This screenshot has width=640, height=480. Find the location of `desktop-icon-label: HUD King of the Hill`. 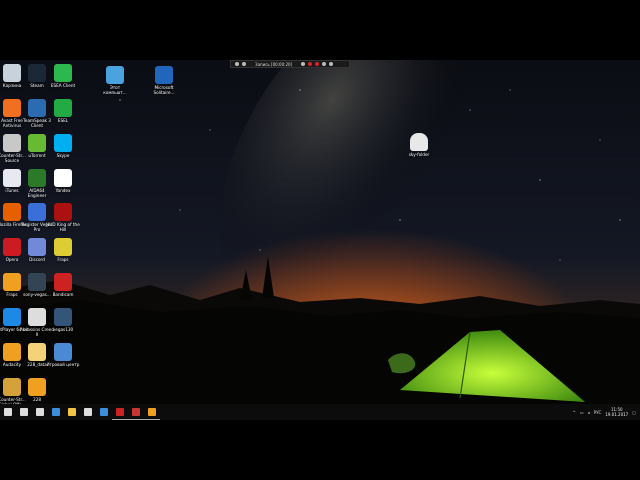

desktop-icon-label: HUD King of the Hill is located at coordinates (63, 227).